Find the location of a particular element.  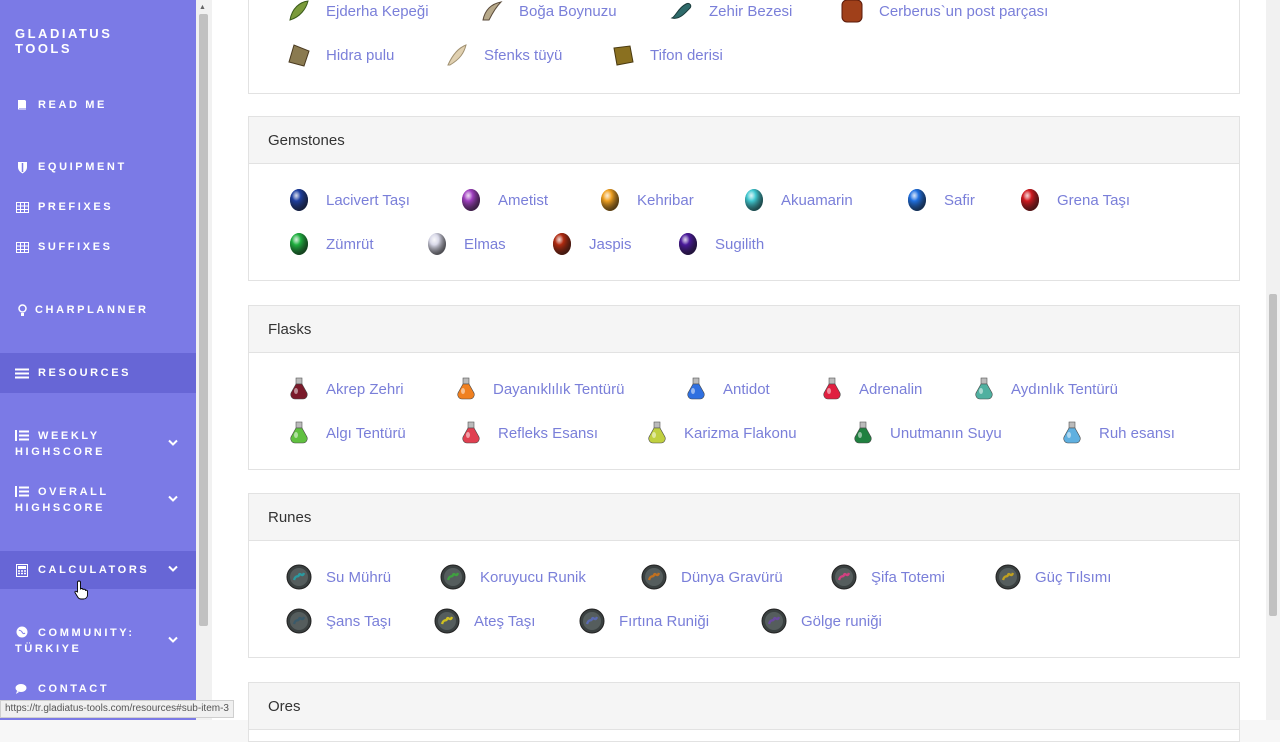

nav-resources: RESOURCES is located at coordinates (98, 373).